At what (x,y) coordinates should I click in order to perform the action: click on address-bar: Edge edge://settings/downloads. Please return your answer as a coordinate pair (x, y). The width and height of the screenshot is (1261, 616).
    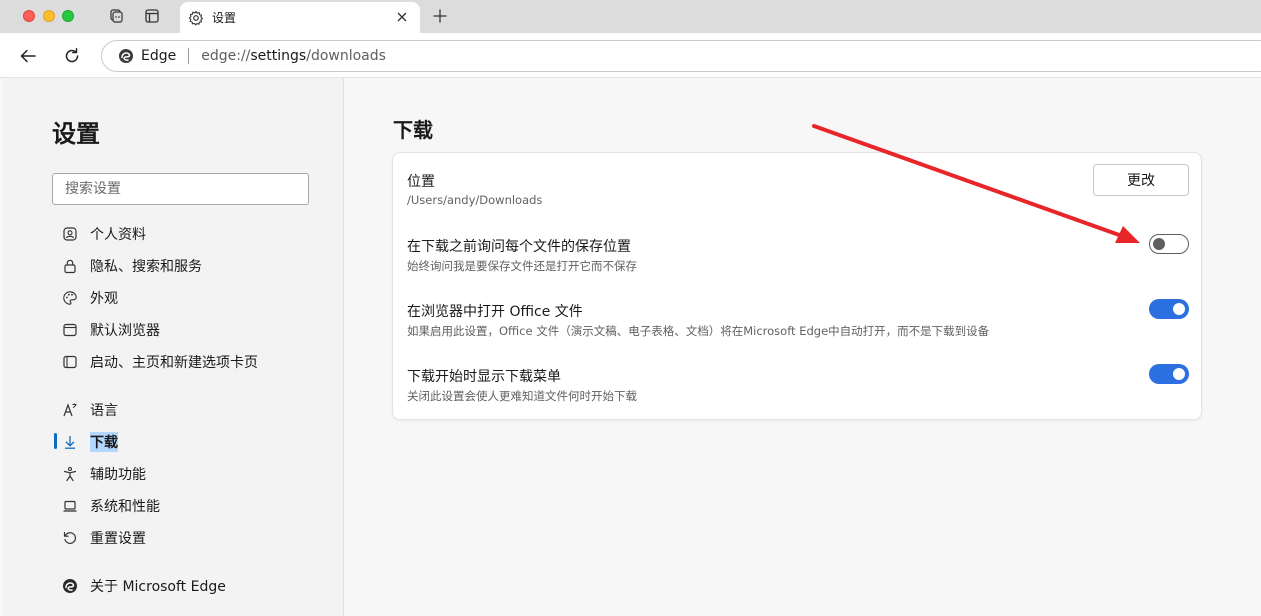
    Looking at the image, I should click on (681, 56).